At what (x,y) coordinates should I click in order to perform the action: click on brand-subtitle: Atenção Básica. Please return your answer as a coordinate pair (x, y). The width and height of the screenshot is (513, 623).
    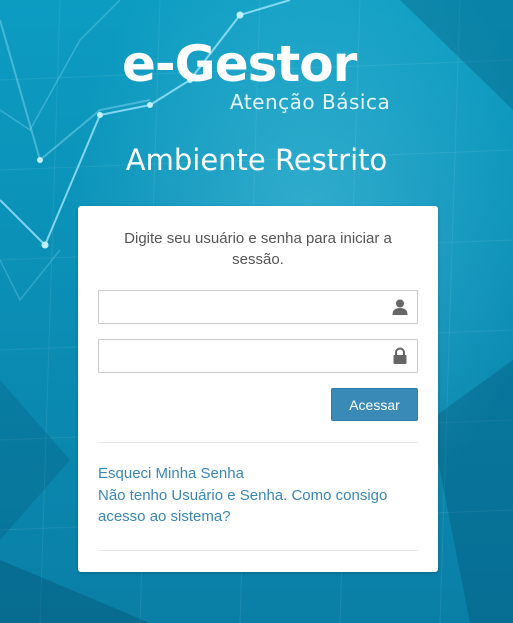
    Looking at the image, I should click on (310, 102).